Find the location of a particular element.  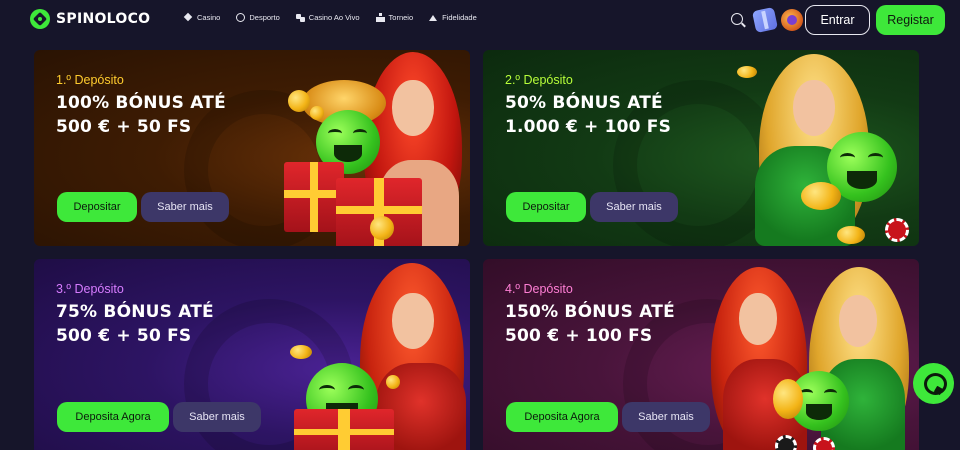

deposit-label: 2.º Depósito is located at coordinates (539, 80).